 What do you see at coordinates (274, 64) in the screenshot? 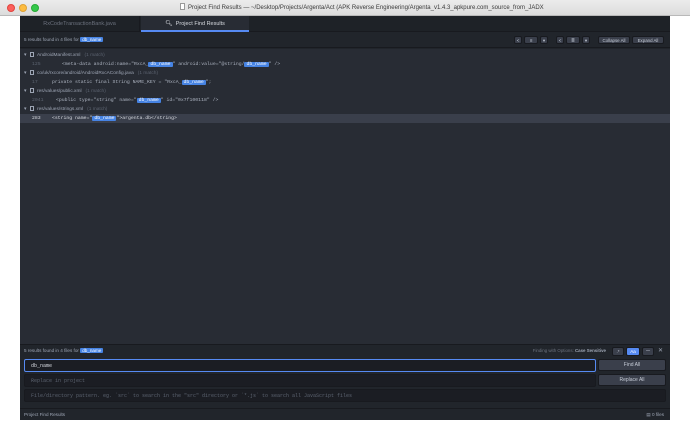
I see `match-text: " />` at bounding box center [274, 64].